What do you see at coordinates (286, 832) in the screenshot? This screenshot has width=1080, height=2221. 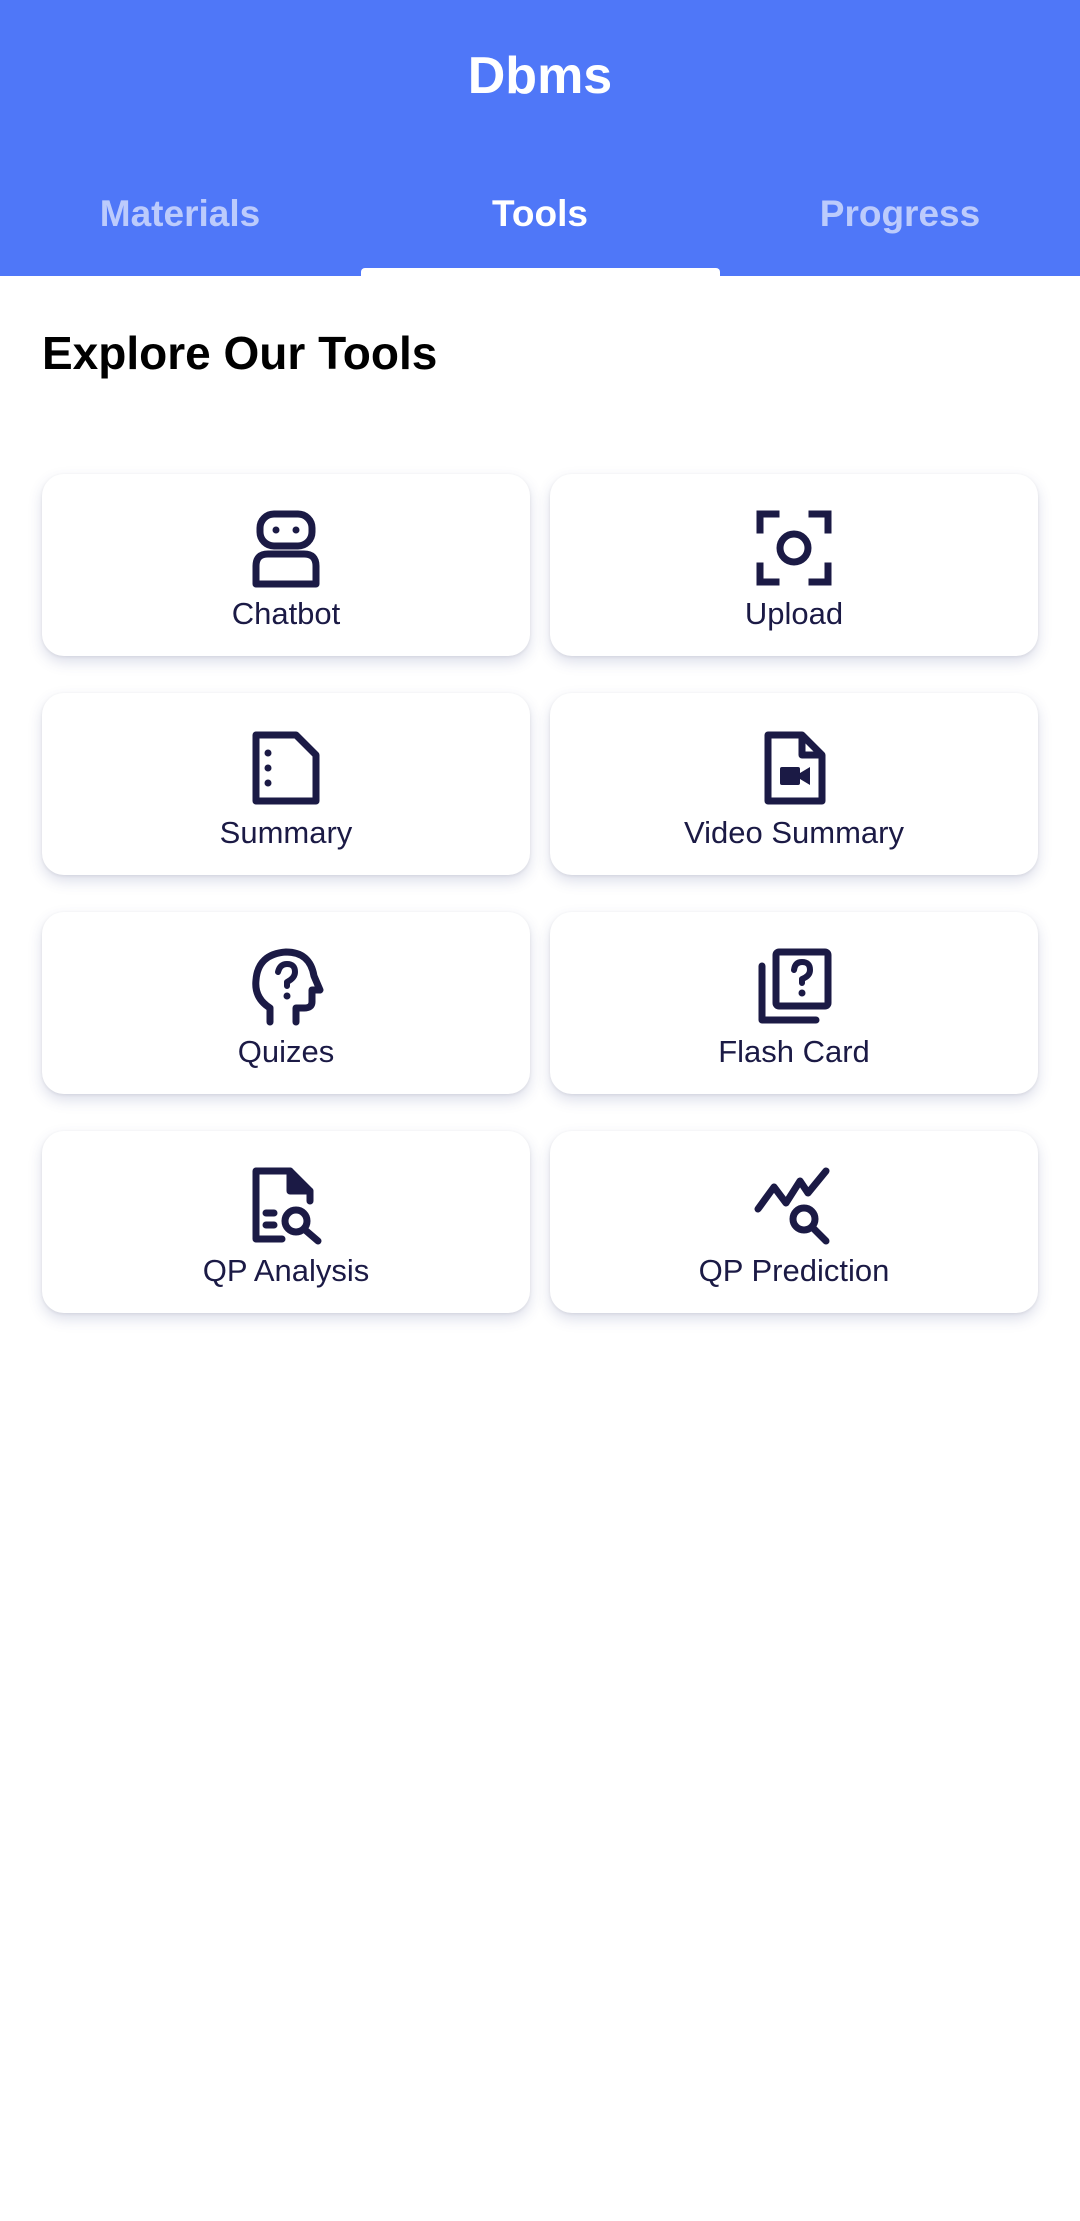 I see `tool-label: Summary` at bounding box center [286, 832].